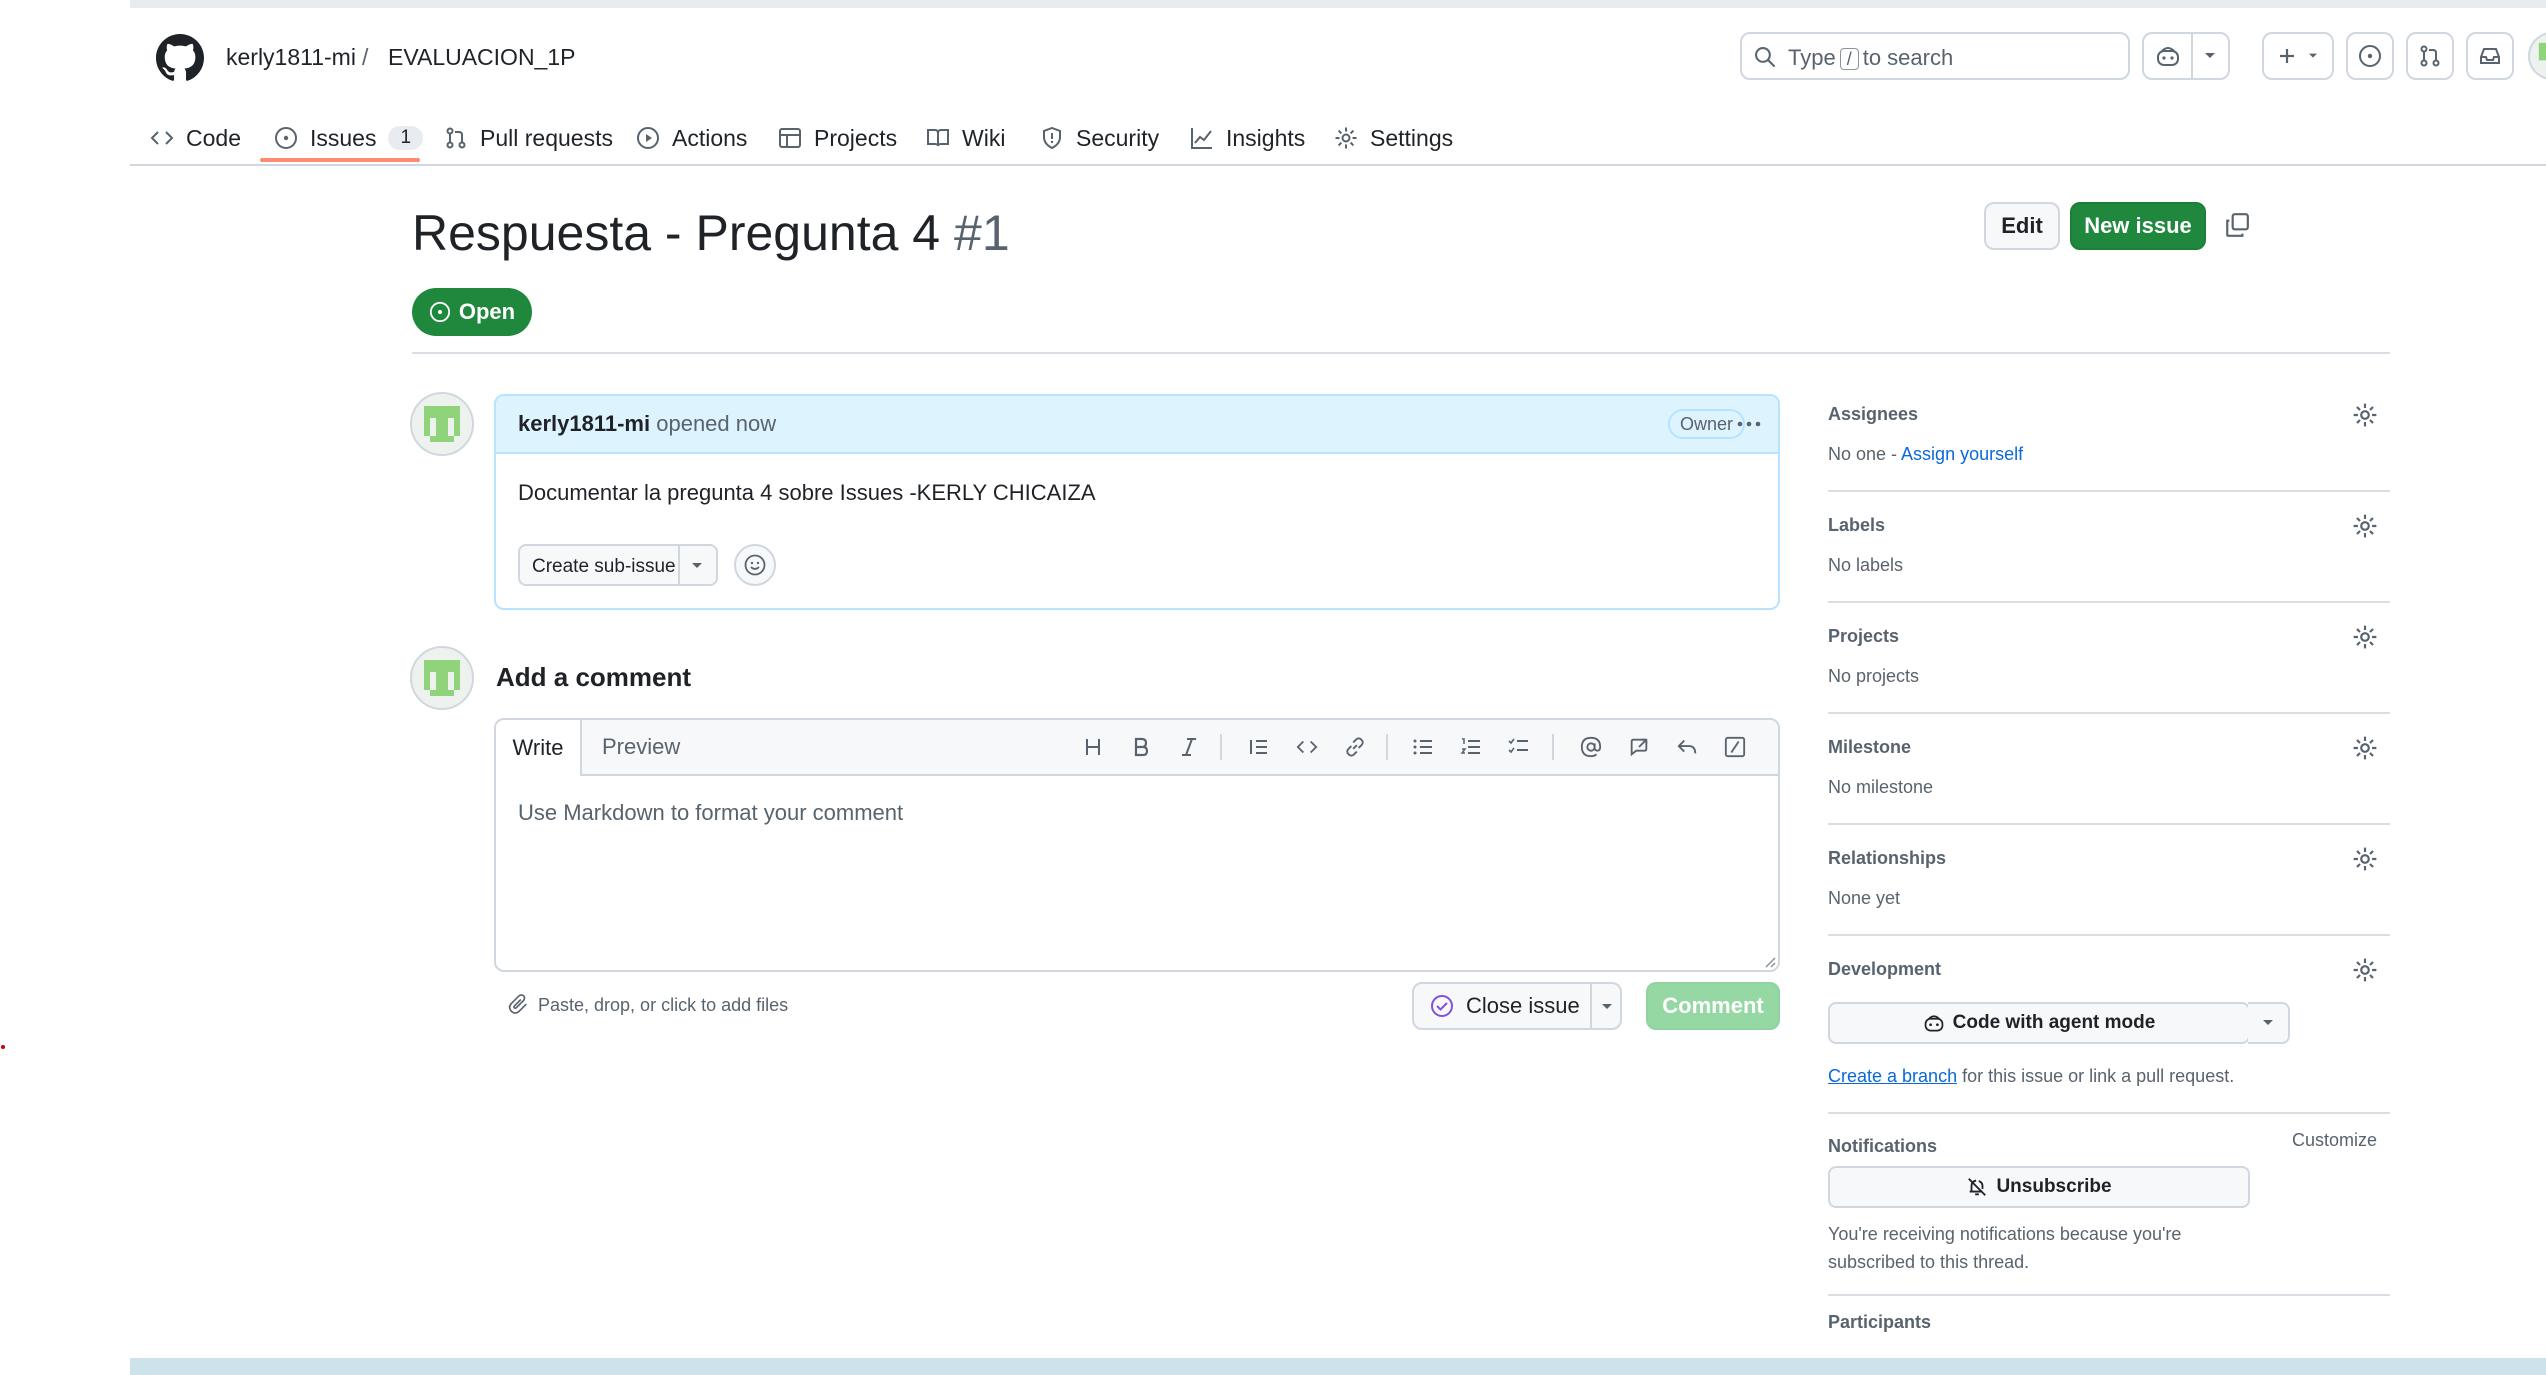 The height and width of the screenshot is (1375, 2546). Describe the element at coordinates (1517, 1006) in the screenshot. I see `close-issue-button: Close issue` at that location.